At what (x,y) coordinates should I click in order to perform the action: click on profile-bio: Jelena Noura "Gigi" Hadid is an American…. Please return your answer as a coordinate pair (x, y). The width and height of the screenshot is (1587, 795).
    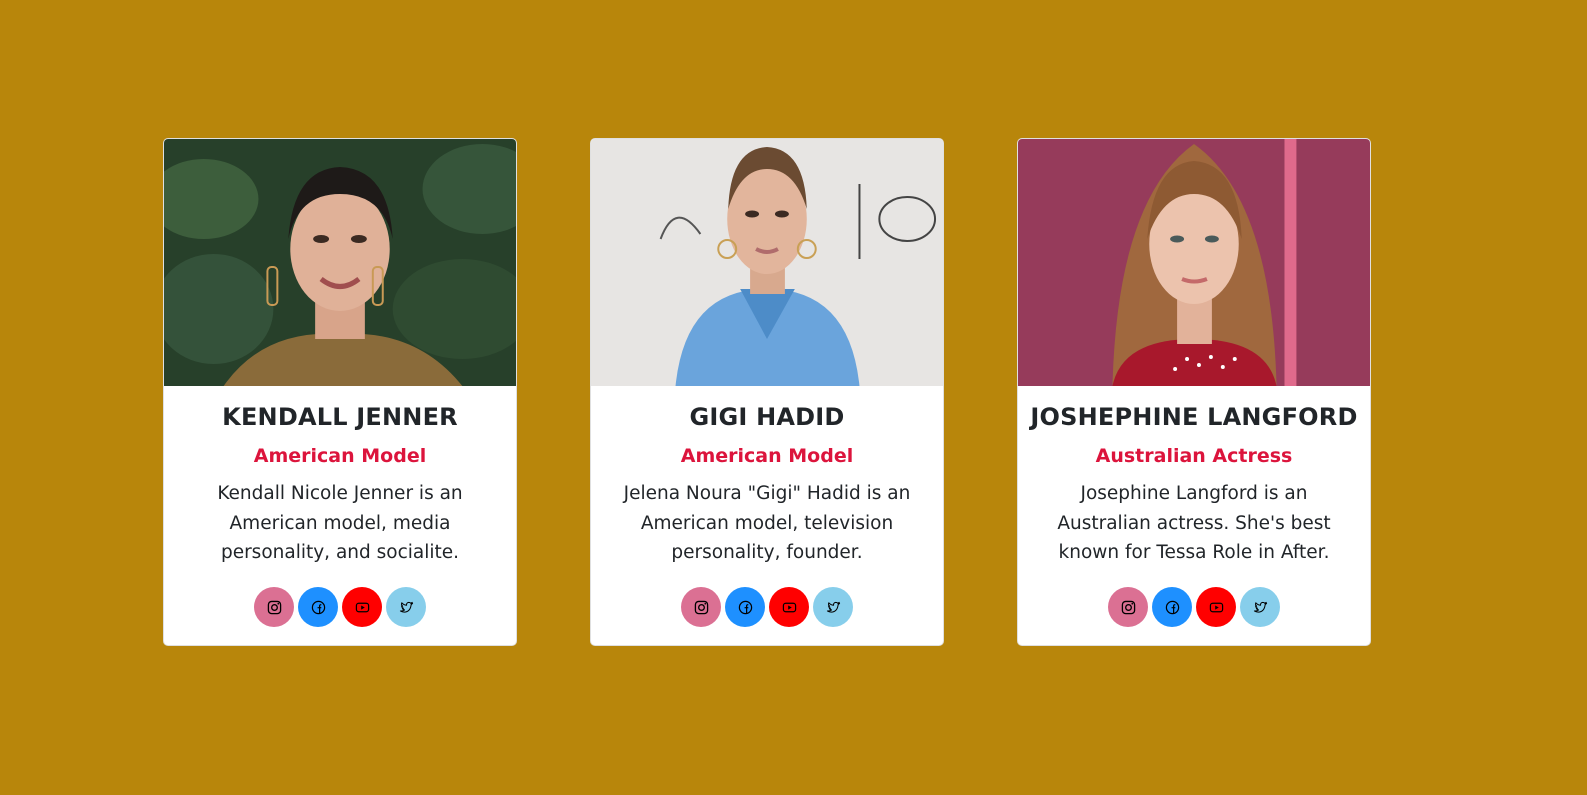
    Looking at the image, I should click on (767, 523).